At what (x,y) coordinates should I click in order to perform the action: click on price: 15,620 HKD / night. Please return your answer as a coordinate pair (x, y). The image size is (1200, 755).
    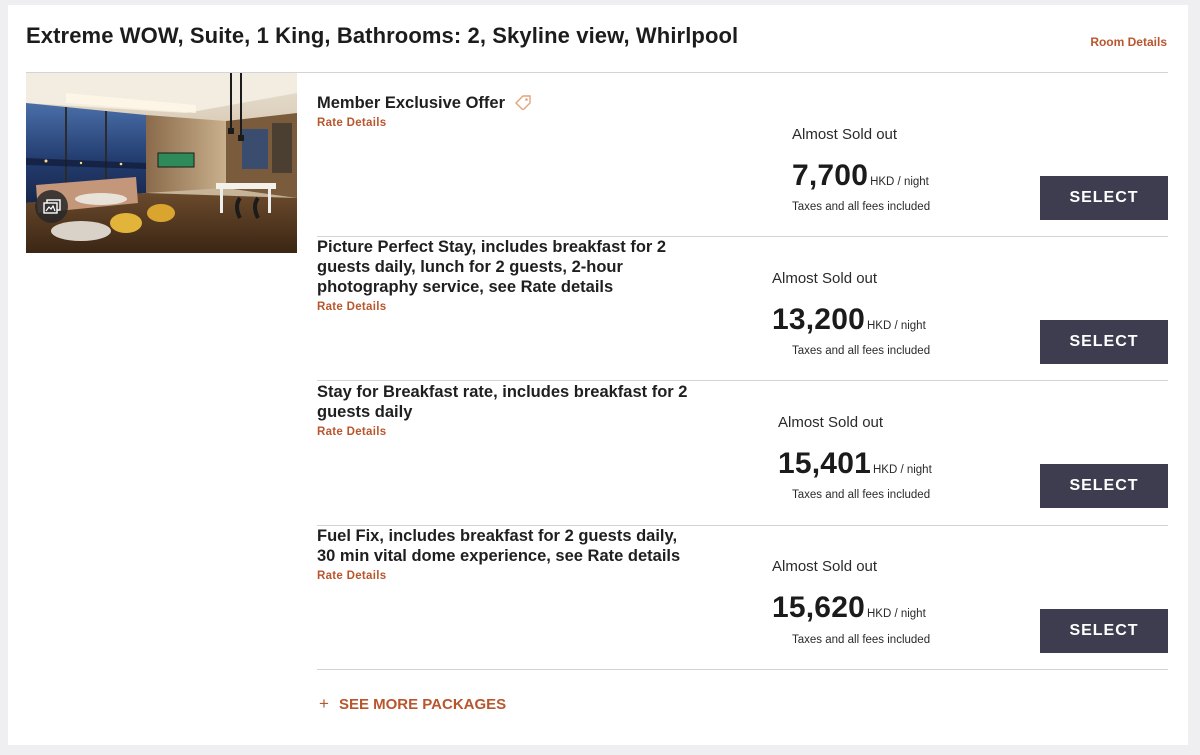
    Looking at the image, I should click on (849, 608).